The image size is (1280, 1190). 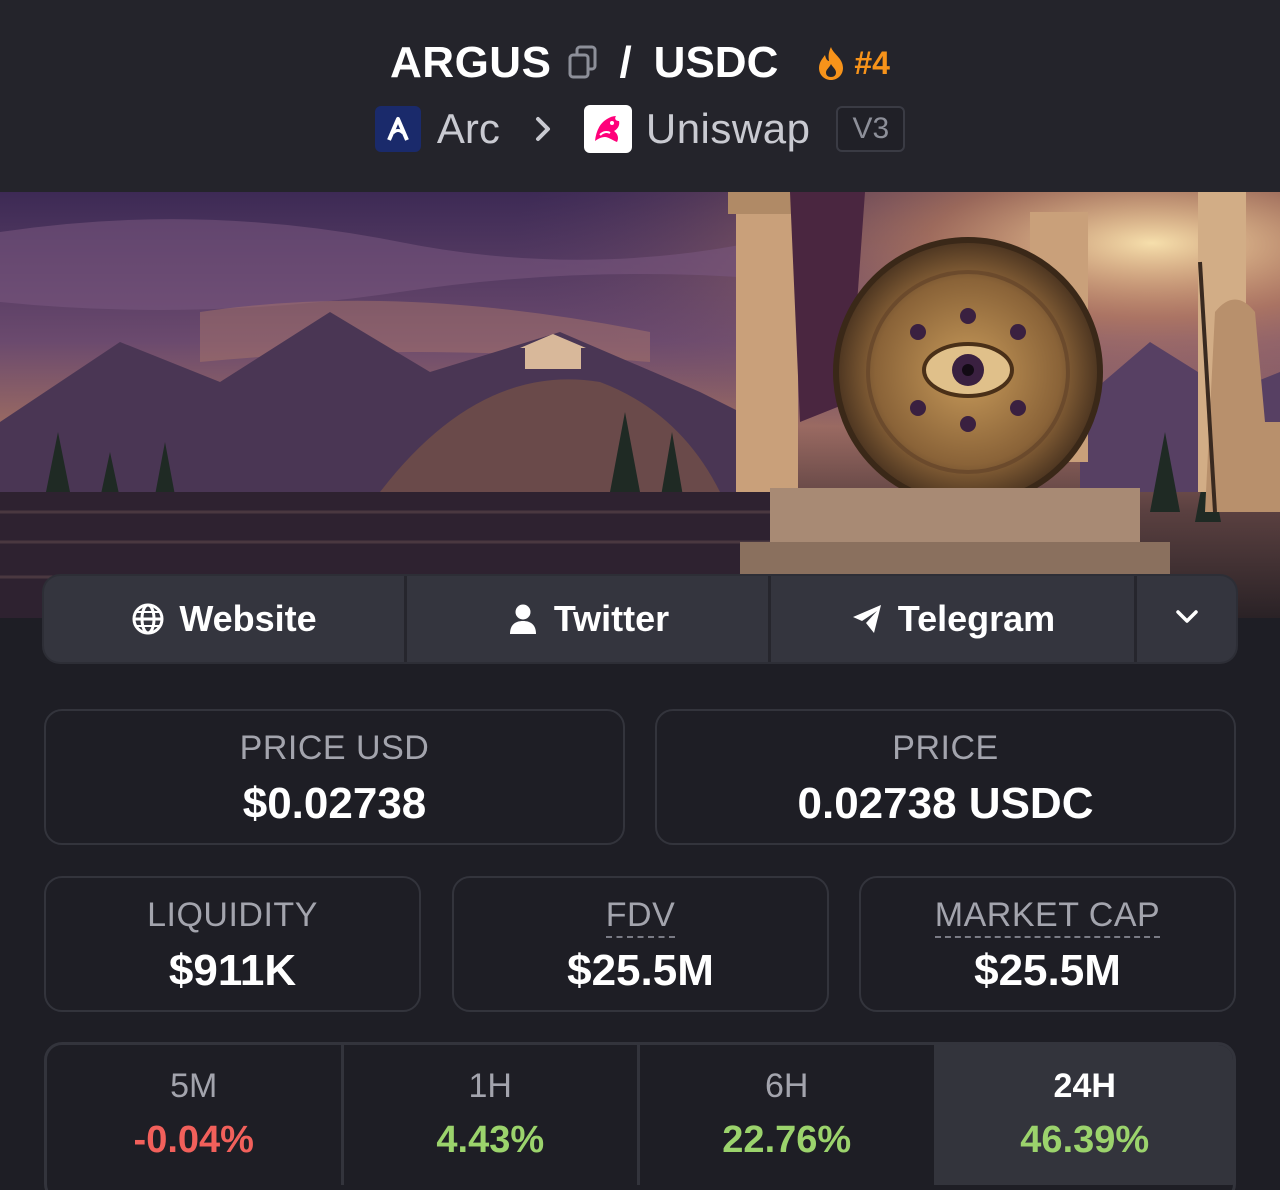 What do you see at coordinates (583, 63) in the screenshot?
I see `copy-icon` at bounding box center [583, 63].